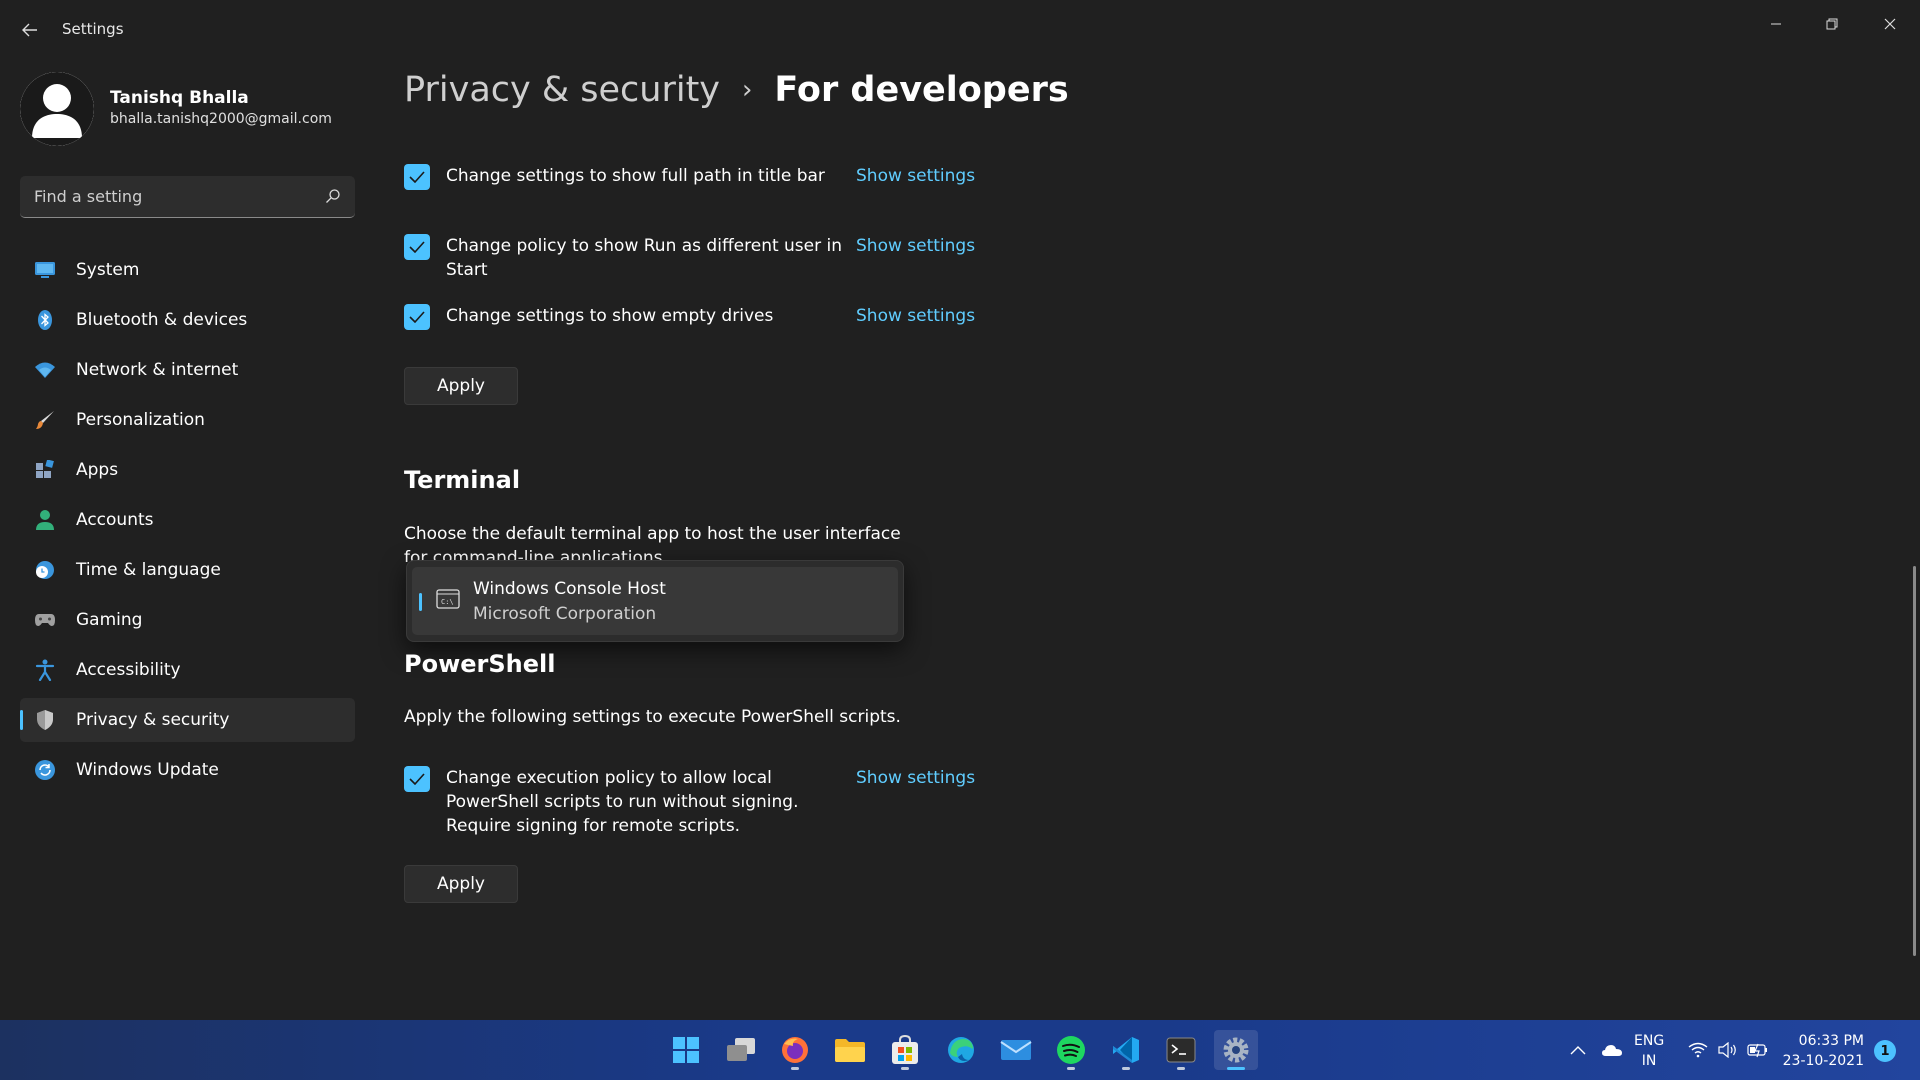 This screenshot has width=1920, height=1080. I want to click on search-box, so click(187, 197).